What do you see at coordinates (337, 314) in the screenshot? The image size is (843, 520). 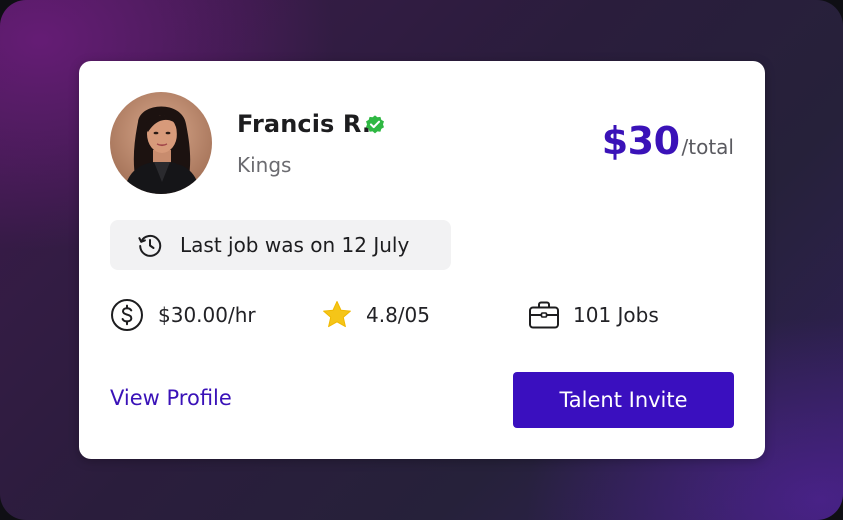 I see `star-icon` at bounding box center [337, 314].